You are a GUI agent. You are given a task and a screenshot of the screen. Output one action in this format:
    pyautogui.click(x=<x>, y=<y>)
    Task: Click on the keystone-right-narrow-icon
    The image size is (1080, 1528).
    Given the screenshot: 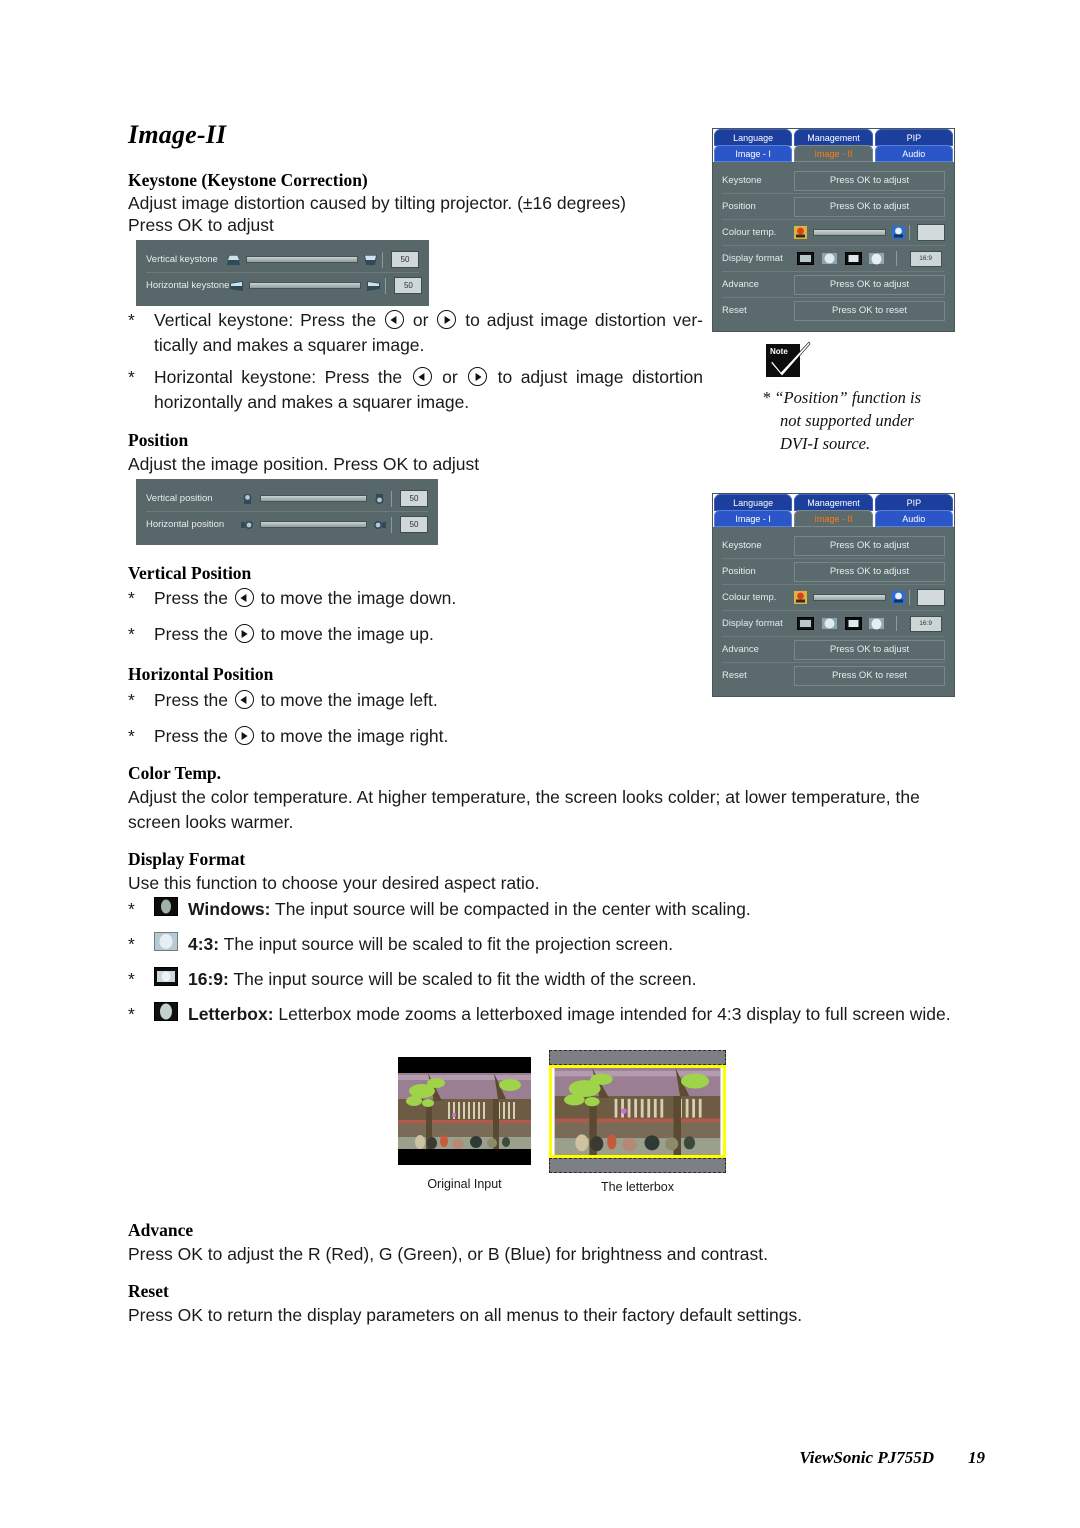 What is the action you would take?
    pyautogui.click(x=374, y=285)
    